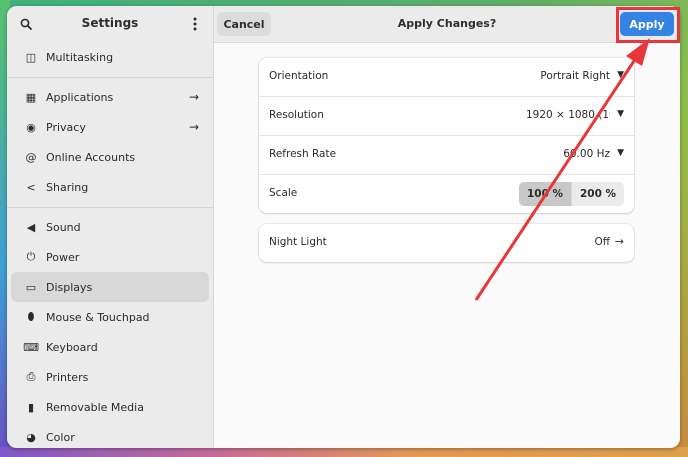 The image size is (688, 457). I want to click on annotation-arrow, so click(562, 169).